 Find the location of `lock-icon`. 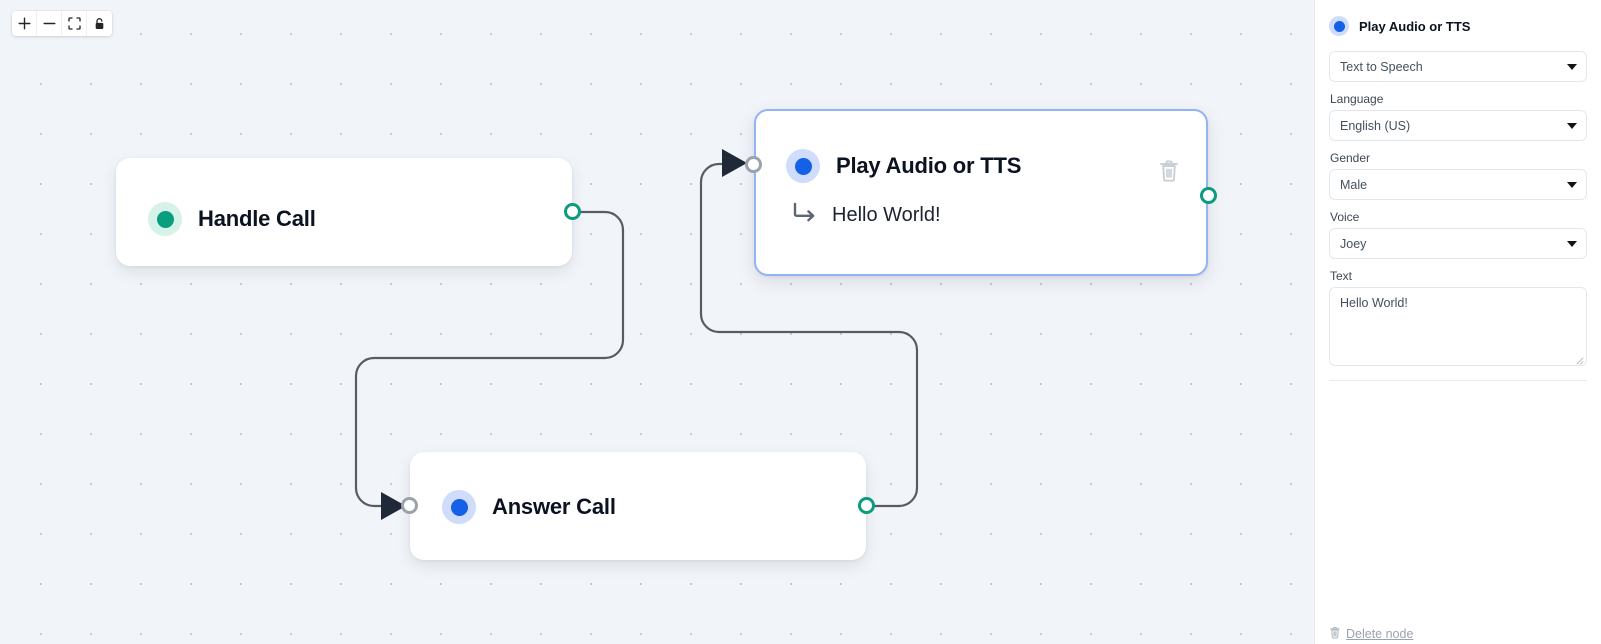

lock-icon is located at coordinates (99, 23).